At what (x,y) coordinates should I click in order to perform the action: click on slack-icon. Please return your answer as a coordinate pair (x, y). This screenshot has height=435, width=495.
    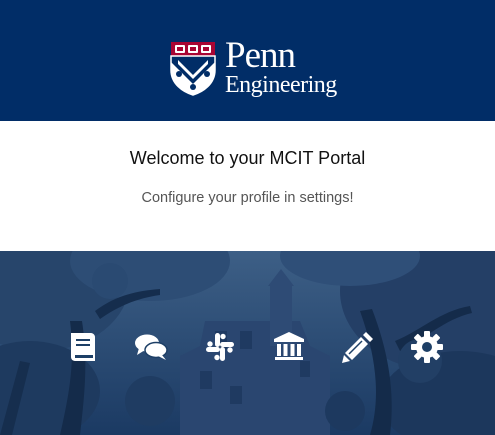
    Looking at the image, I should click on (220, 347).